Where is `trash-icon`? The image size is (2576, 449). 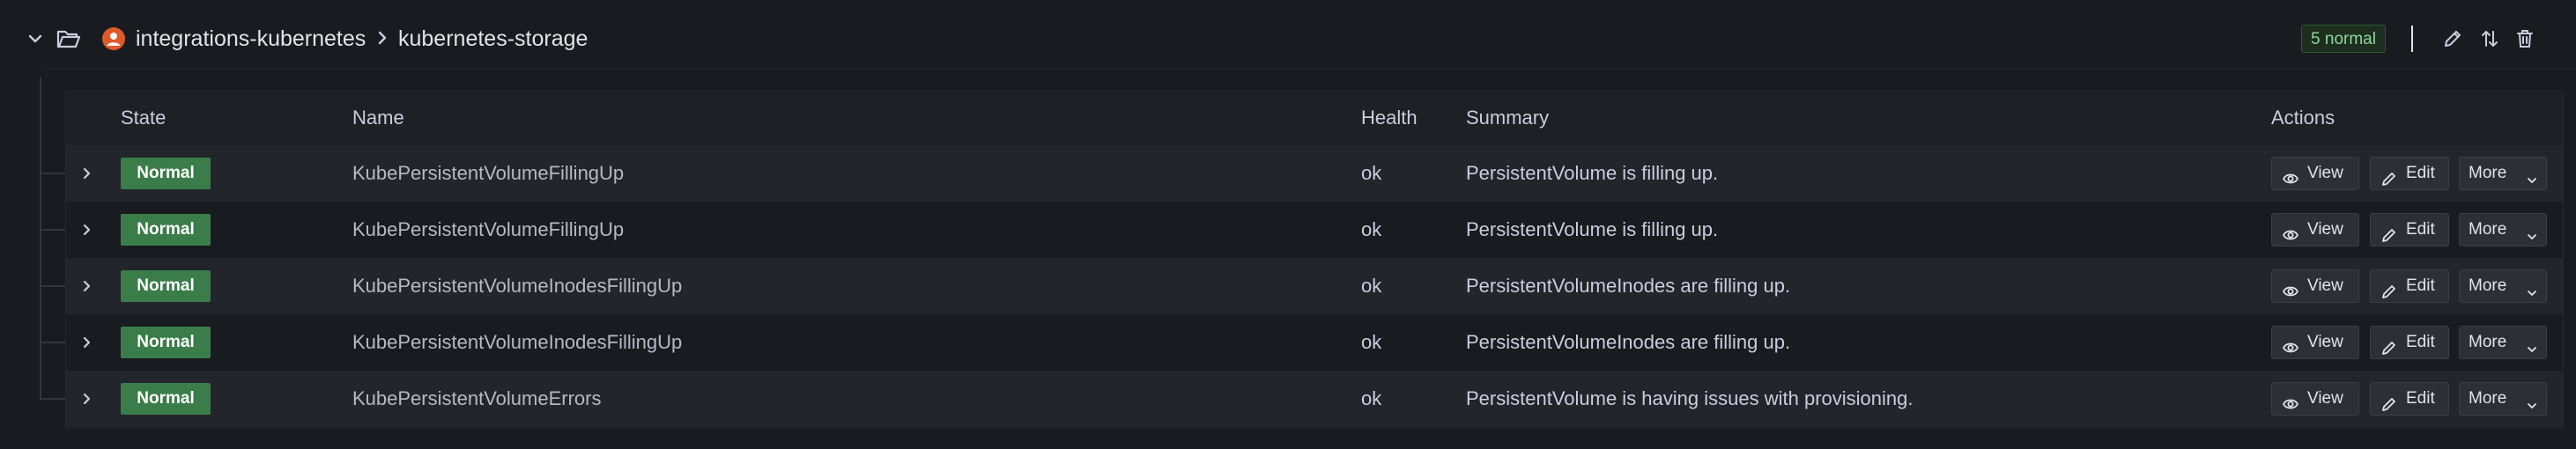 trash-icon is located at coordinates (2525, 38).